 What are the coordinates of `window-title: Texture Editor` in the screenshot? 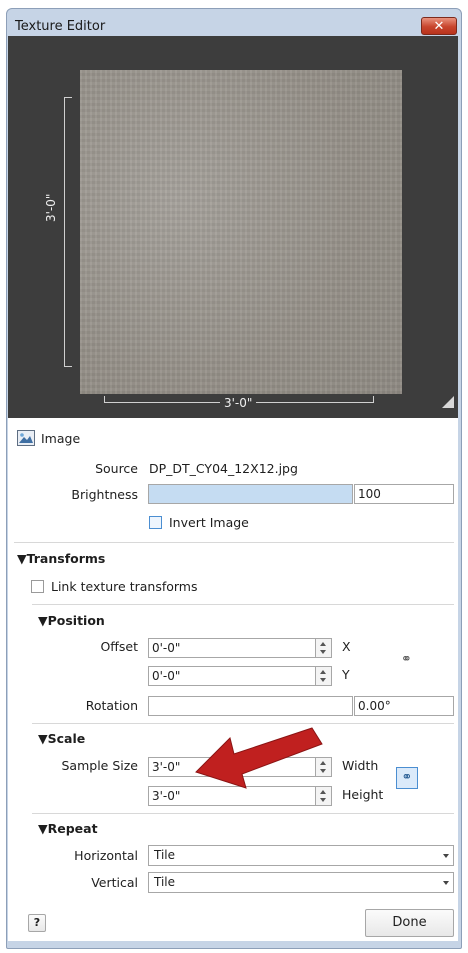 It's located at (60, 26).